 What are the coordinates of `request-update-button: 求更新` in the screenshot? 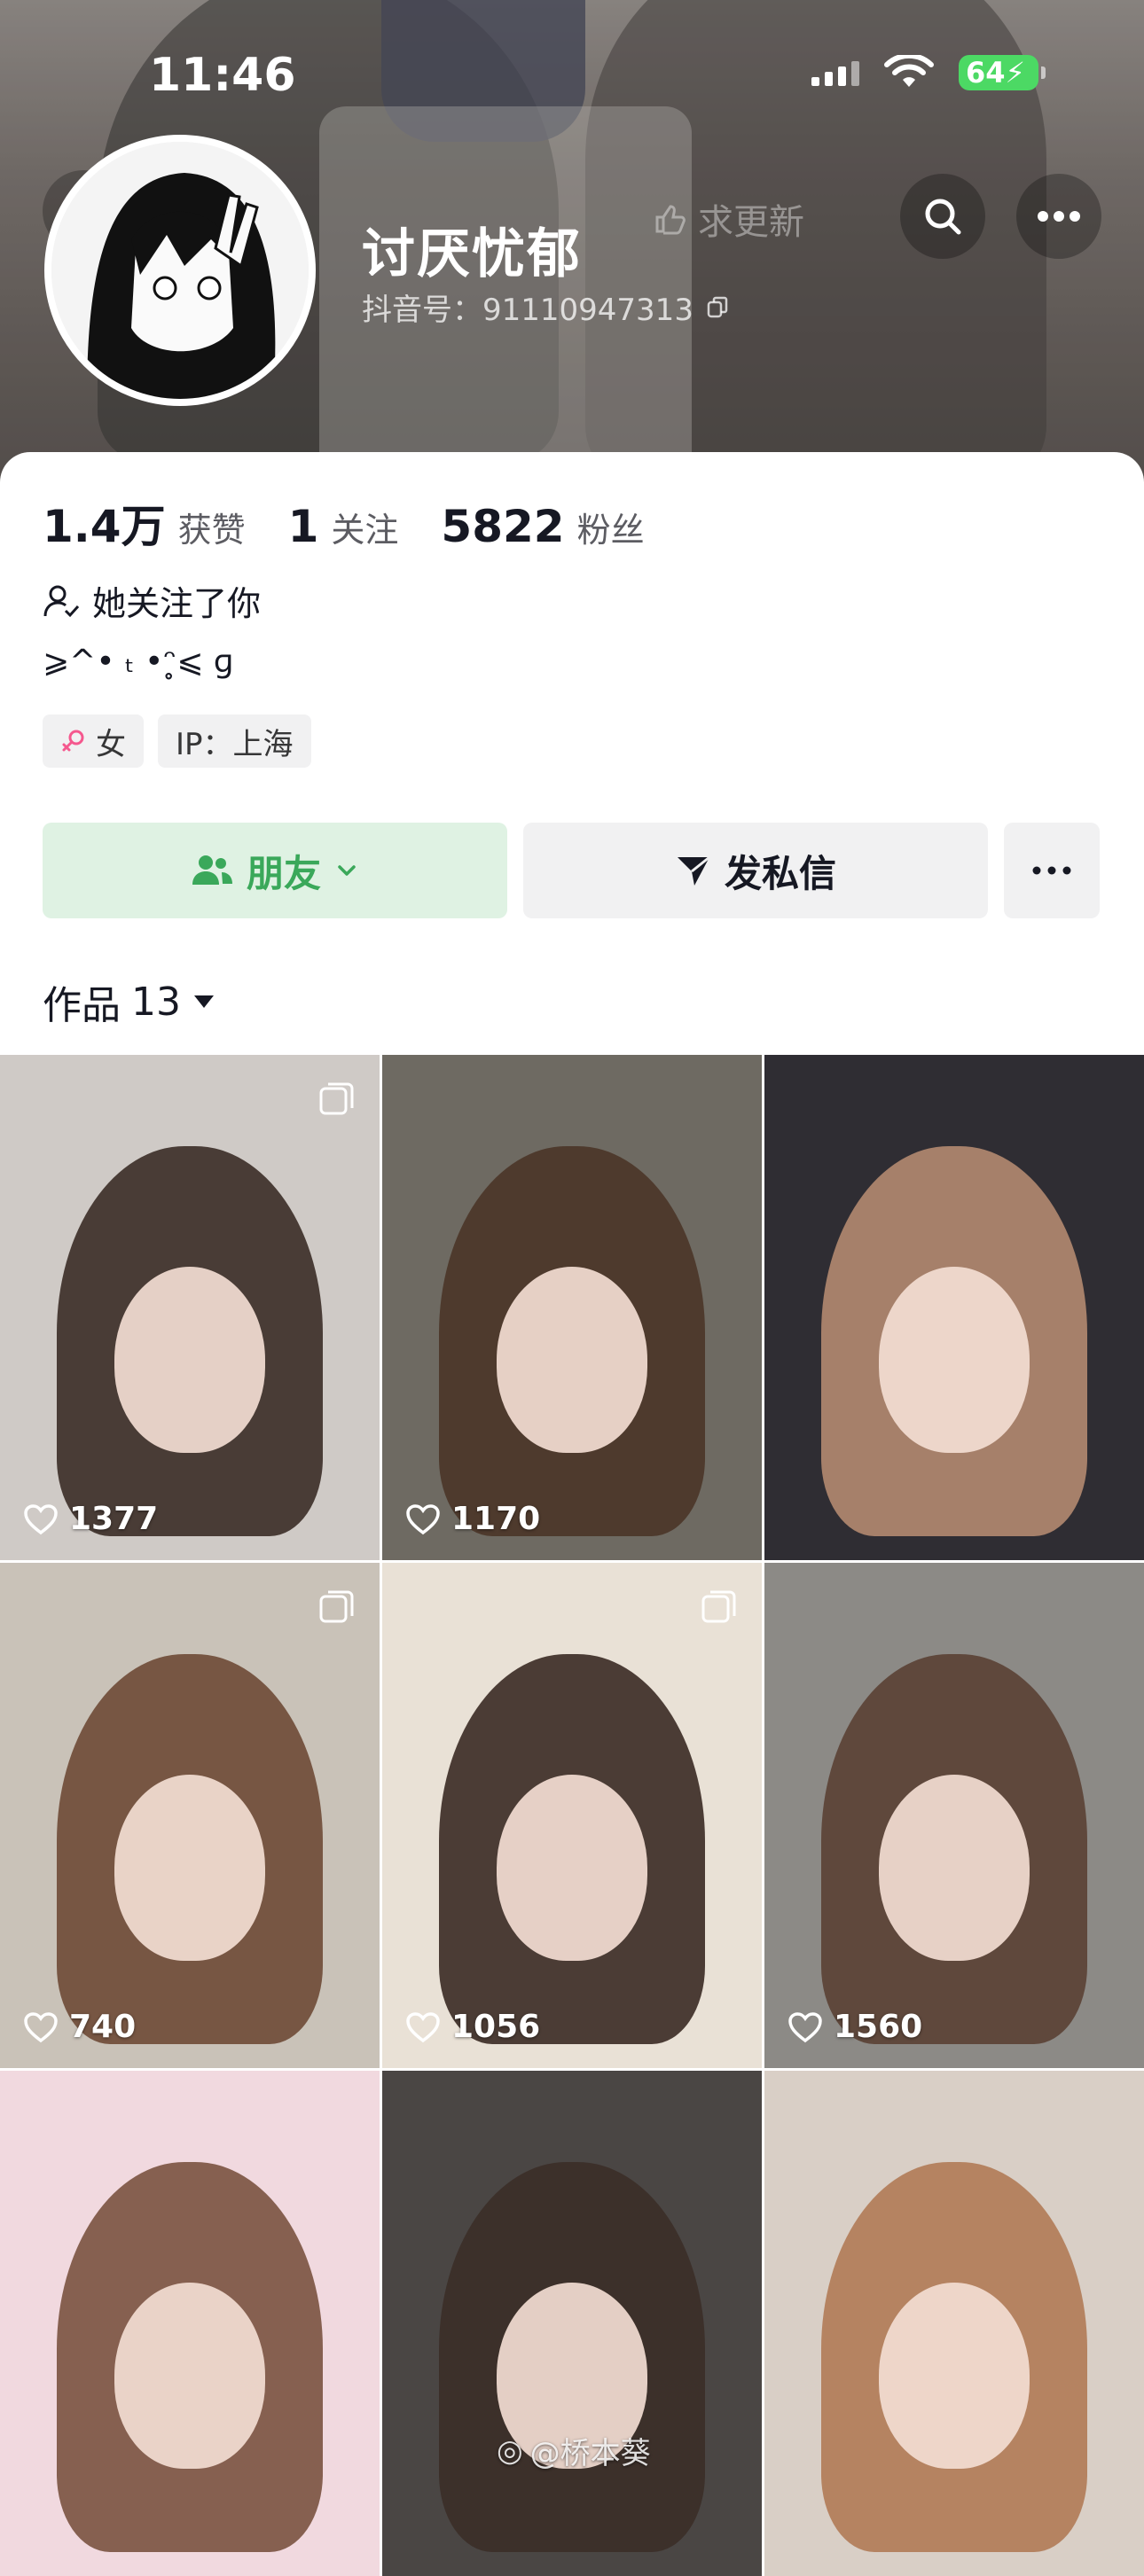 It's located at (728, 219).